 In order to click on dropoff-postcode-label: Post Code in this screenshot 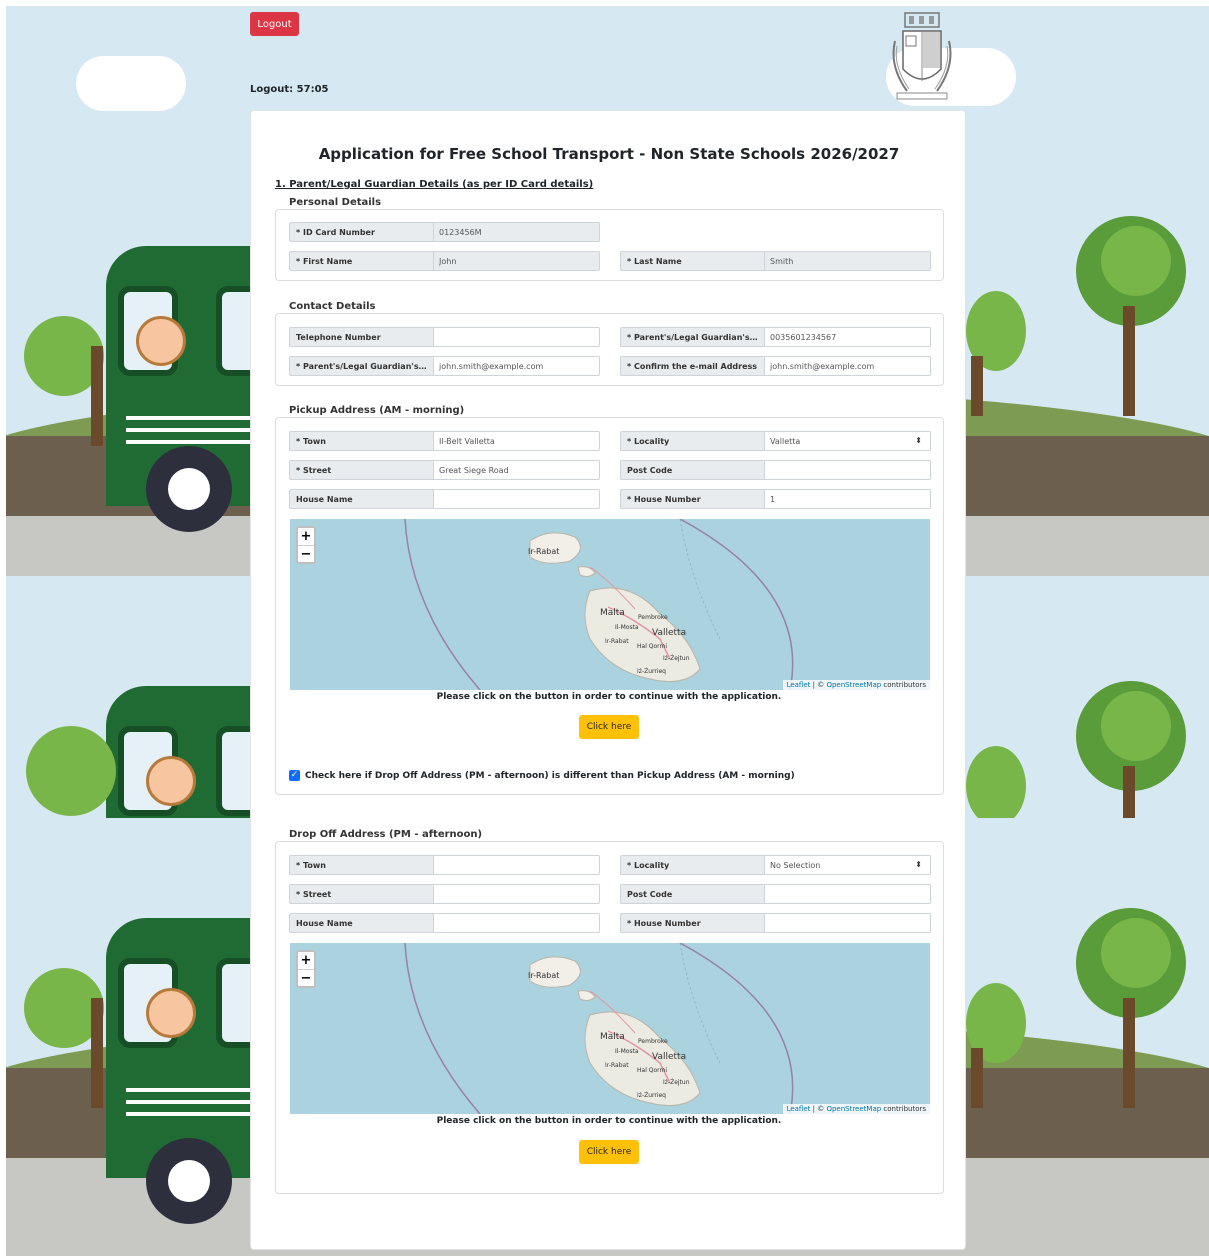, I will do `click(692, 894)`.